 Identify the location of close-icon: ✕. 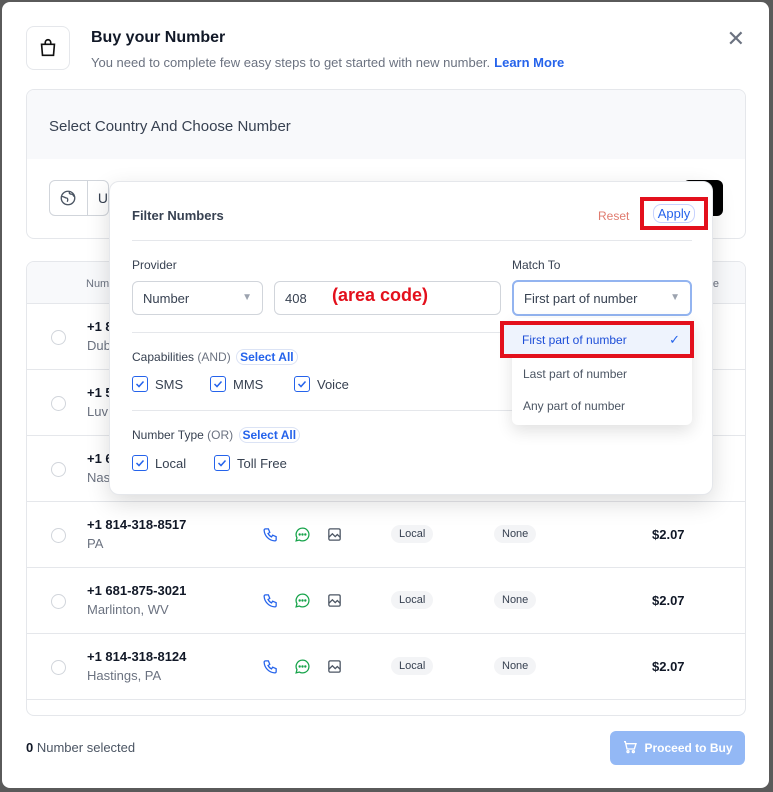
(736, 39).